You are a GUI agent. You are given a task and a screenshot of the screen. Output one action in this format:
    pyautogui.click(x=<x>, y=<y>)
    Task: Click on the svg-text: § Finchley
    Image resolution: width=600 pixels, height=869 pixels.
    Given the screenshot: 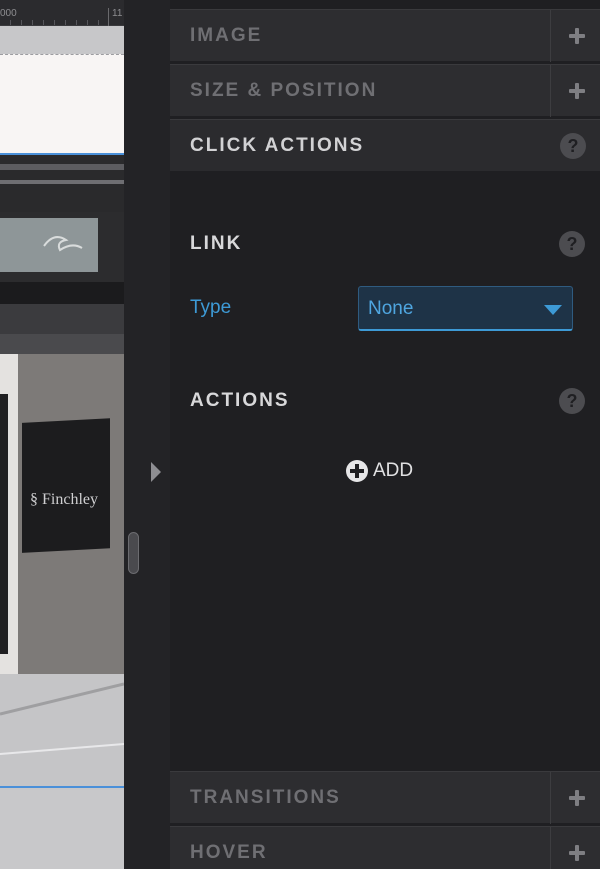 What is the action you would take?
    pyautogui.click(x=64, y=499)
    